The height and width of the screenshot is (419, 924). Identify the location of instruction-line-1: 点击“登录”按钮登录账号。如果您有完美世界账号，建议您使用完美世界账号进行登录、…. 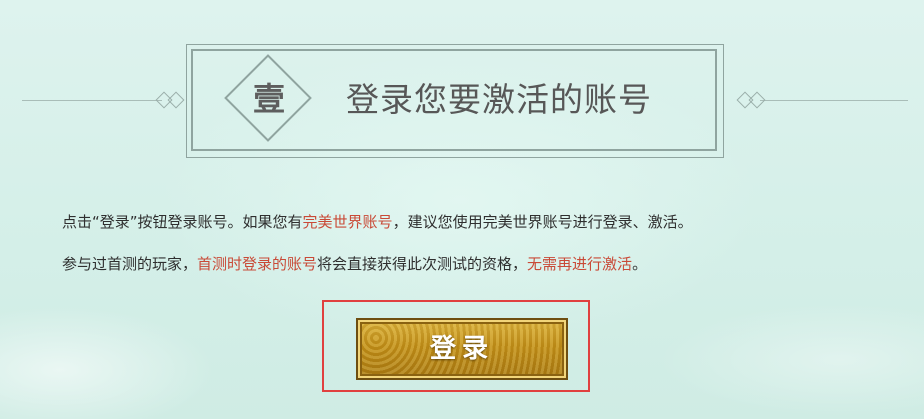
(377, 222).